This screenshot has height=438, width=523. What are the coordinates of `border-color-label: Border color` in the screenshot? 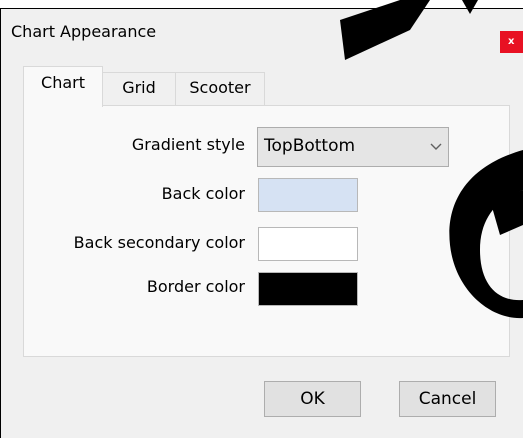 It's located at (195, 286).